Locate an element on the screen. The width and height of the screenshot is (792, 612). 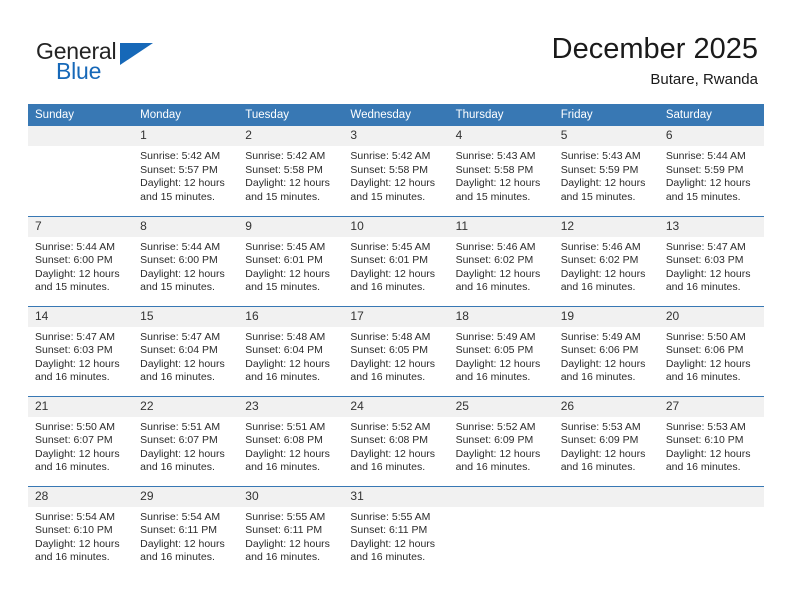
day-number: 6 is located at coordinates (711, 136).